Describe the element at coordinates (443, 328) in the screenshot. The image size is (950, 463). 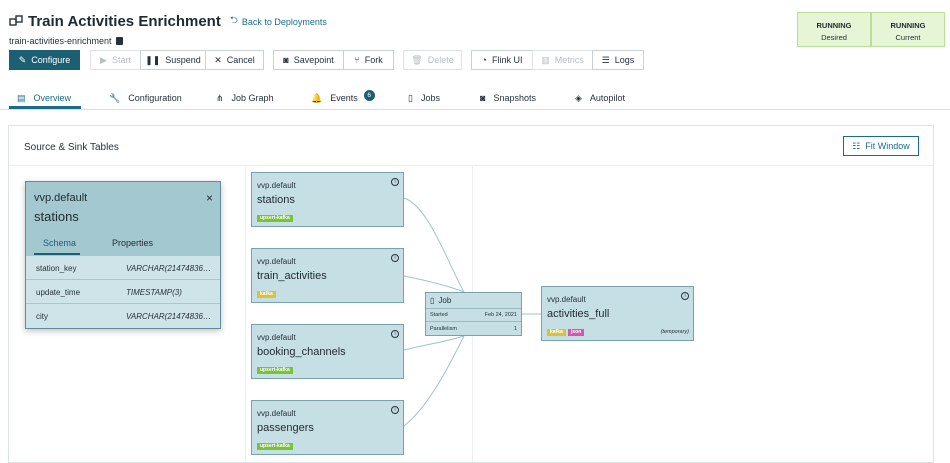
I see `job-parallelism-label: Parallelism` at that location.